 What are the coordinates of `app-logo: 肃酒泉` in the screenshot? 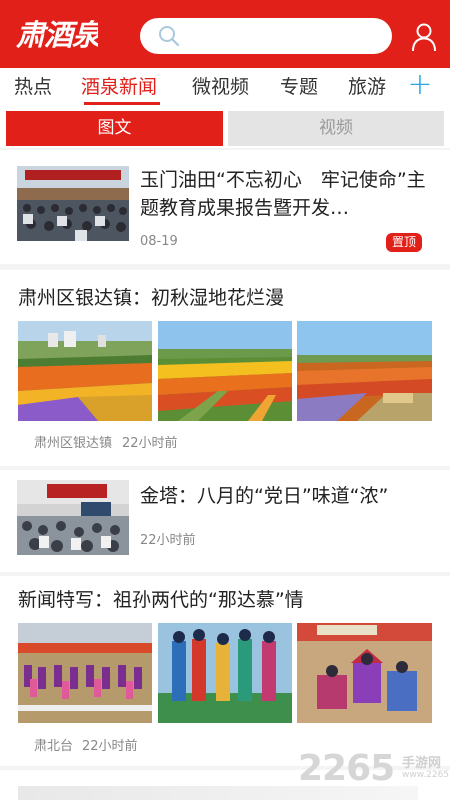 It's located at (57, 35).